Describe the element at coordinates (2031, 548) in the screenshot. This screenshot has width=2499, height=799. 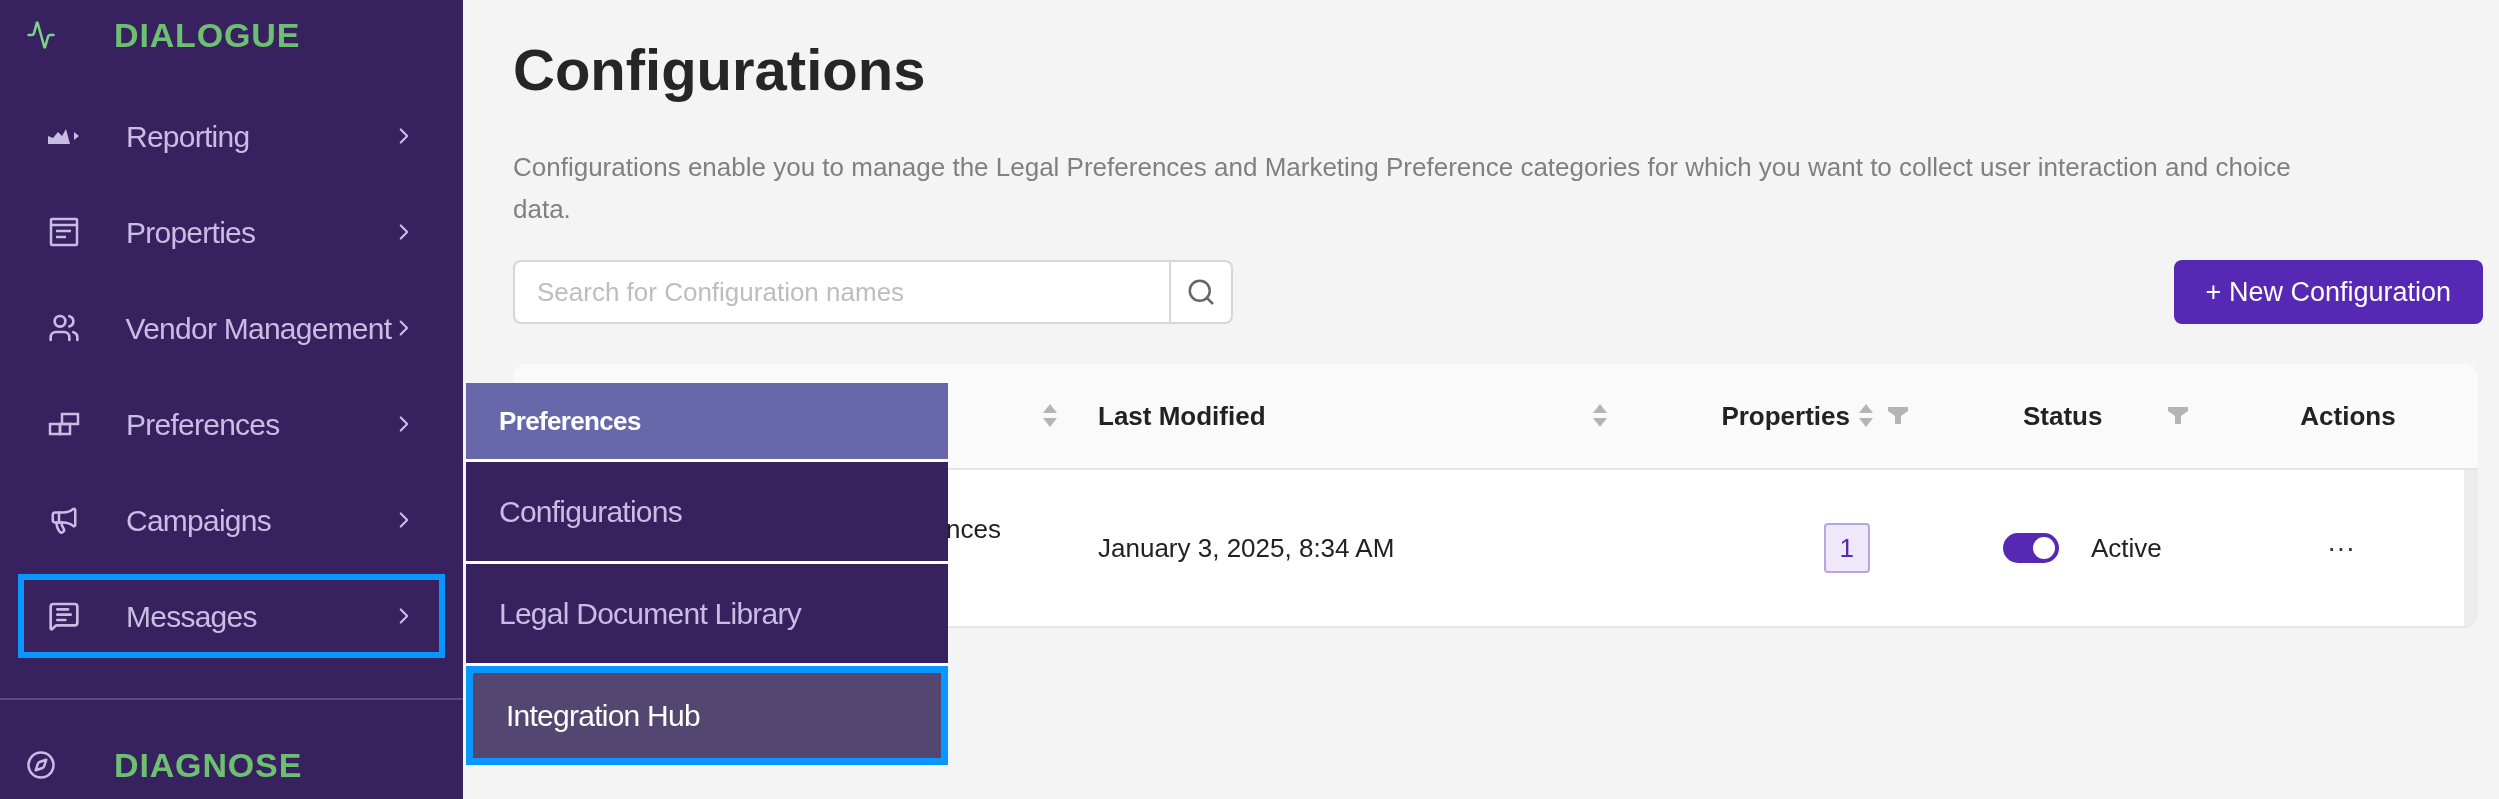
I see `status-toggle` at that location.